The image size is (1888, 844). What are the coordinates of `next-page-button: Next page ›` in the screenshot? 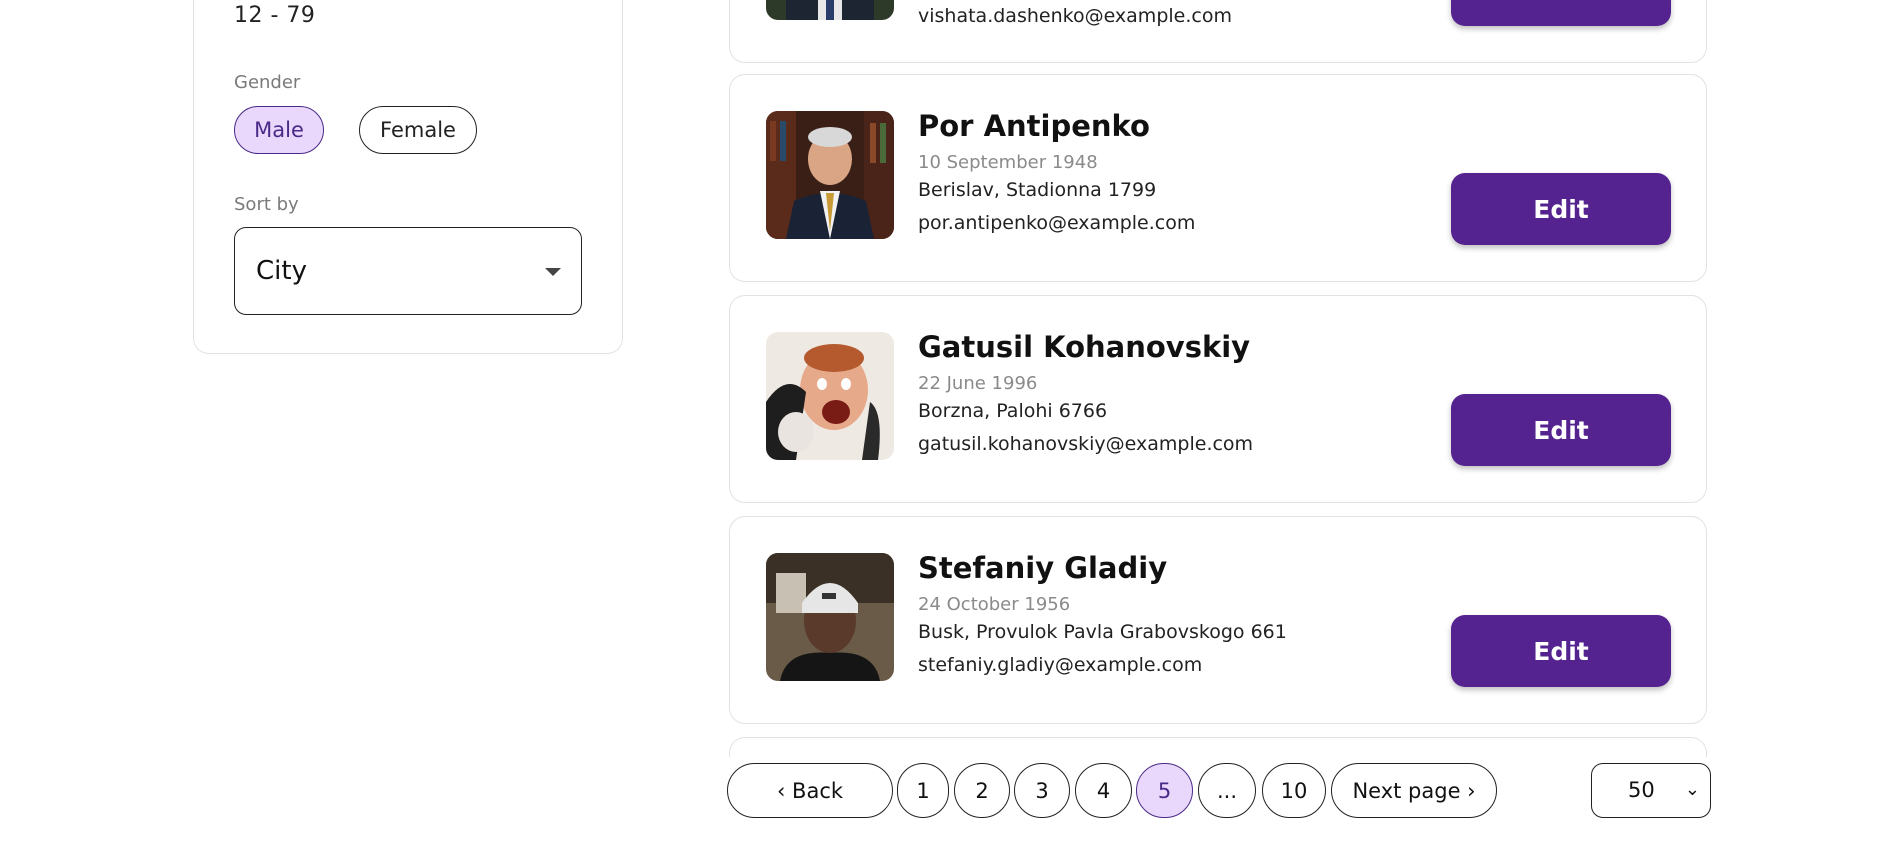 It's located at (1414, 790).